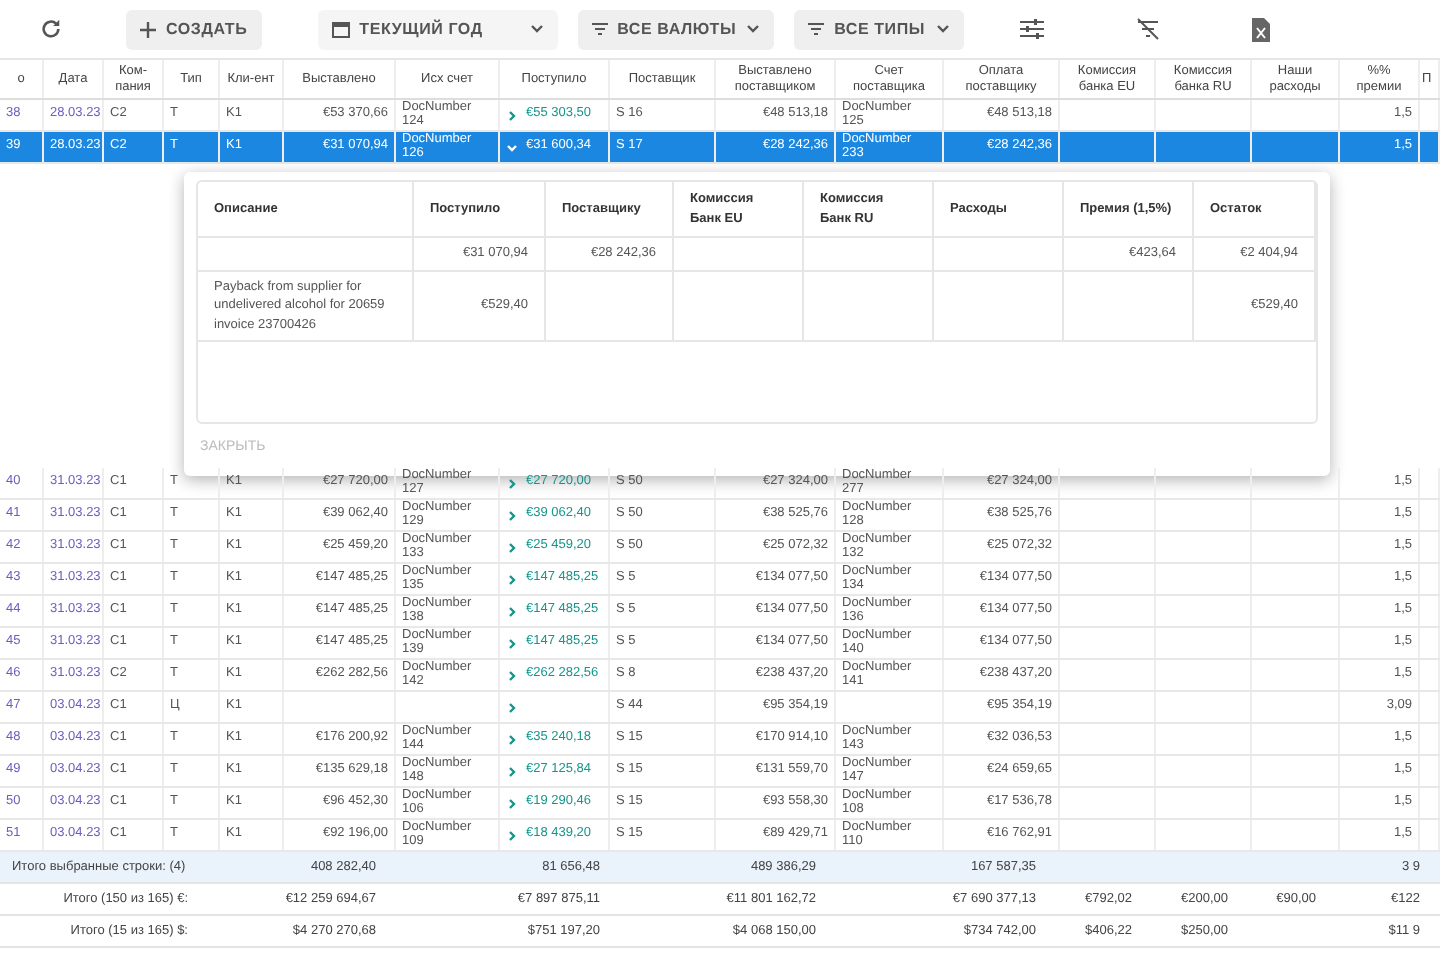 The image size is (1440, 960). I want to click on chevron-down-icon, so click(512, 147).